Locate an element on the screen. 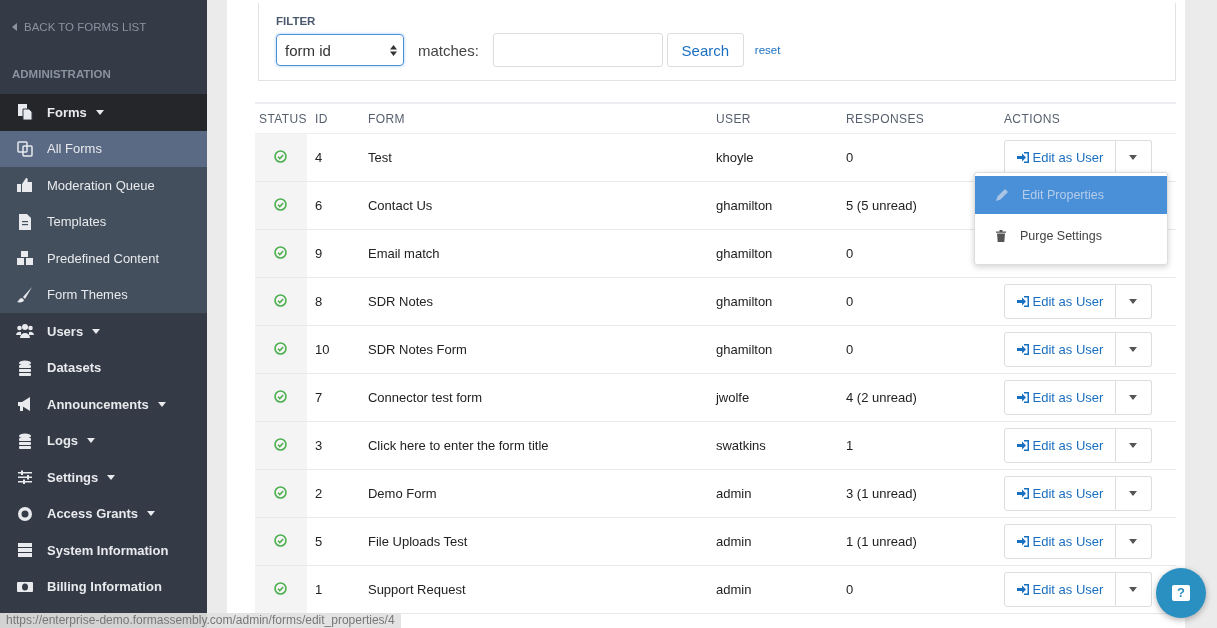 This screenshot has width=1217, height=628. table-cell: Demo Form is located at coordinates (533, 493).